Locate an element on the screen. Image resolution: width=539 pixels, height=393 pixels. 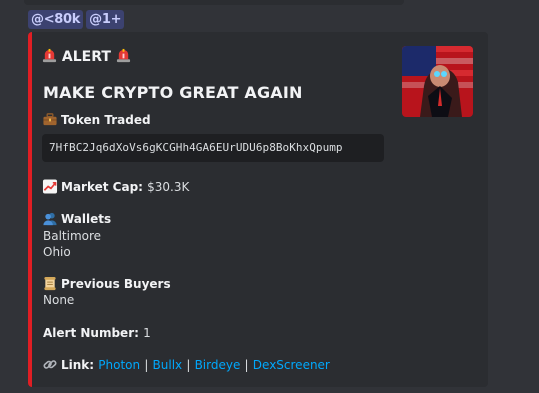
market-cap-field: Market Cap: $30.3K is located at coordinates (115, 187).